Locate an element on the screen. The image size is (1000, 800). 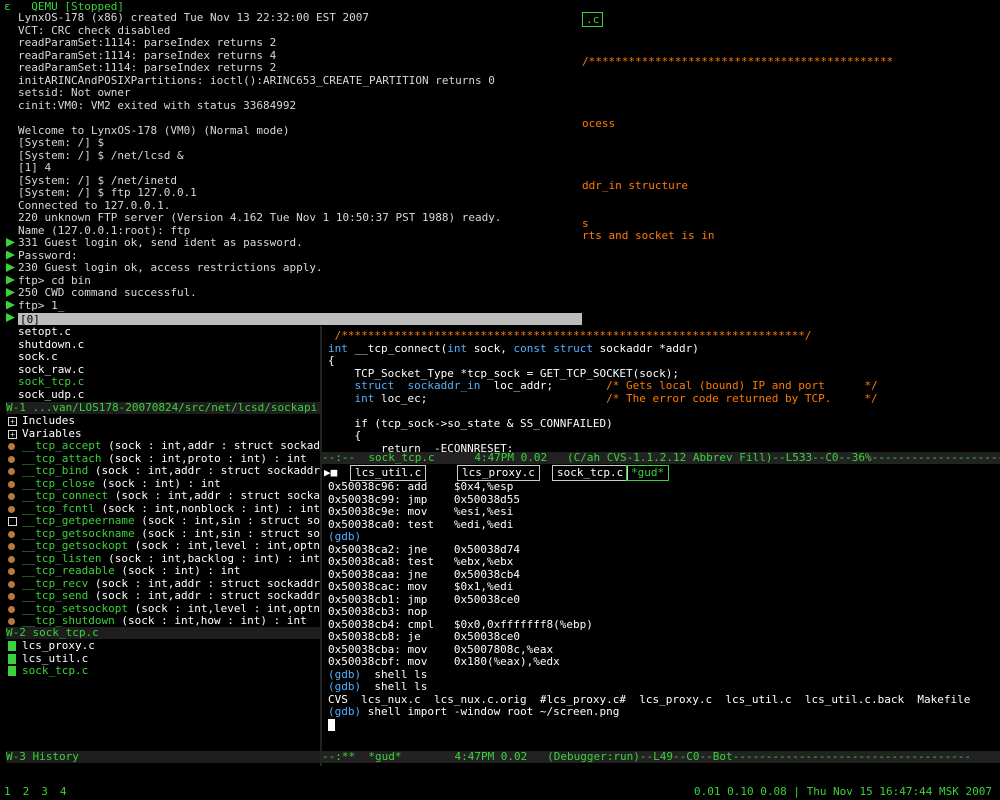
selection-bar: [0] is located at coordinates (300, 319).